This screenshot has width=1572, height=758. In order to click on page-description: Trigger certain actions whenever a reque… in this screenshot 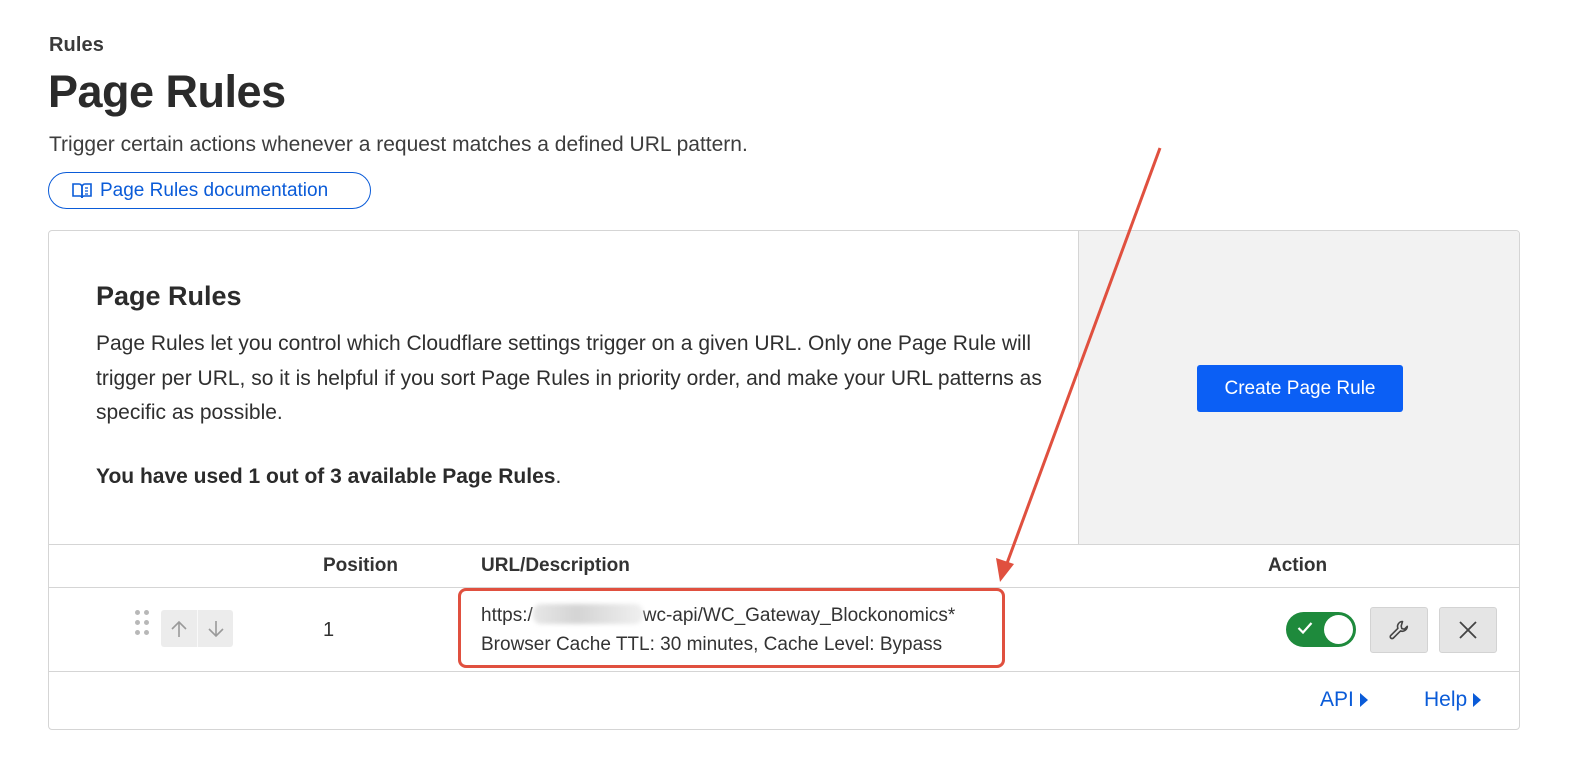, I will do `click(398, 144)`.